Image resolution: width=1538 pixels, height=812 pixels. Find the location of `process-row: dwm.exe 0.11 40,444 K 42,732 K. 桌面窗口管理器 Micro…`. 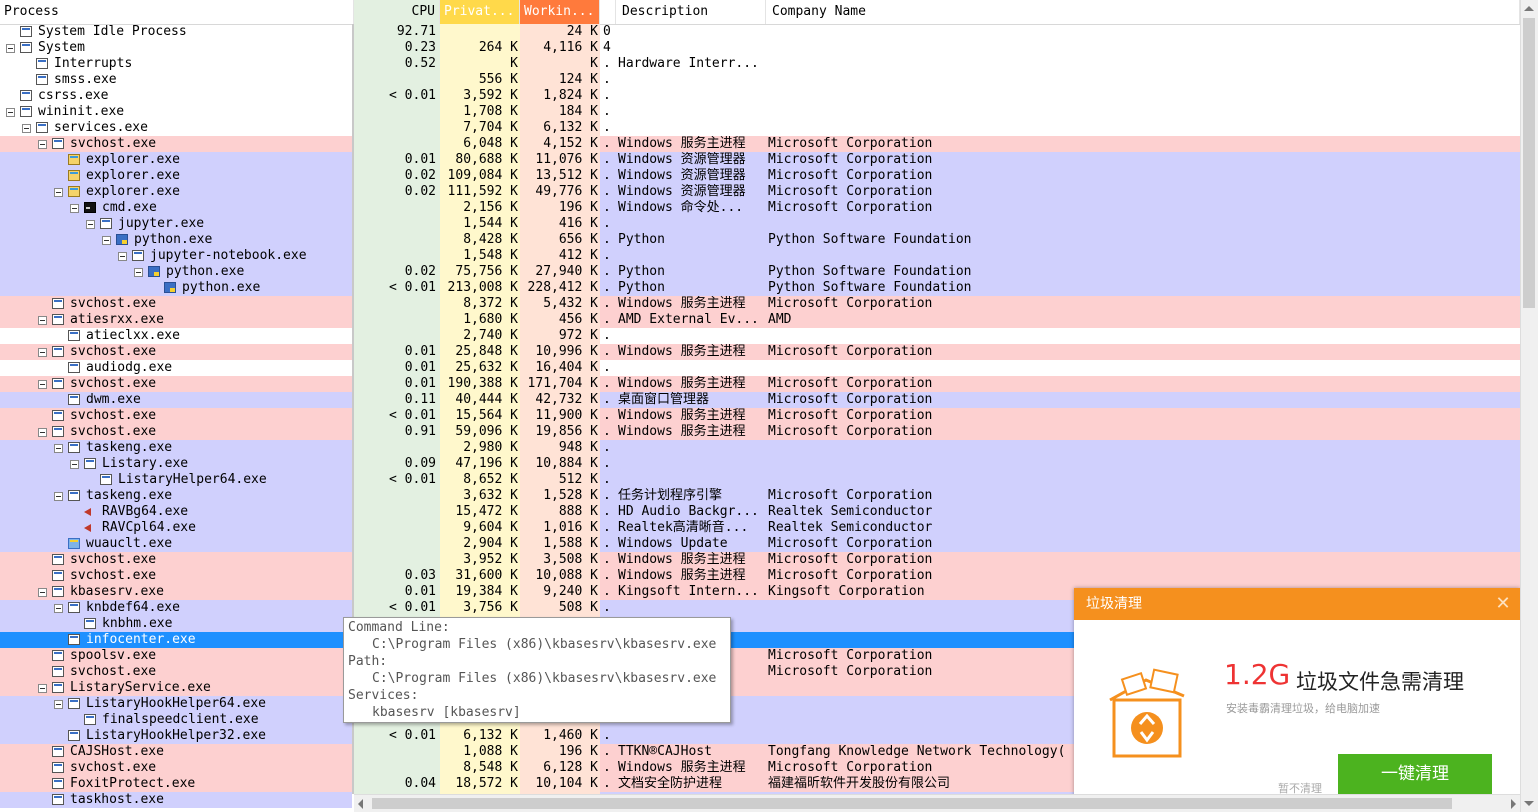

process-row: dwm.exe 0.11 40,444 K 42,732 K. 桌面窗口管理器 Micro… is located at coordinates (760, 400).